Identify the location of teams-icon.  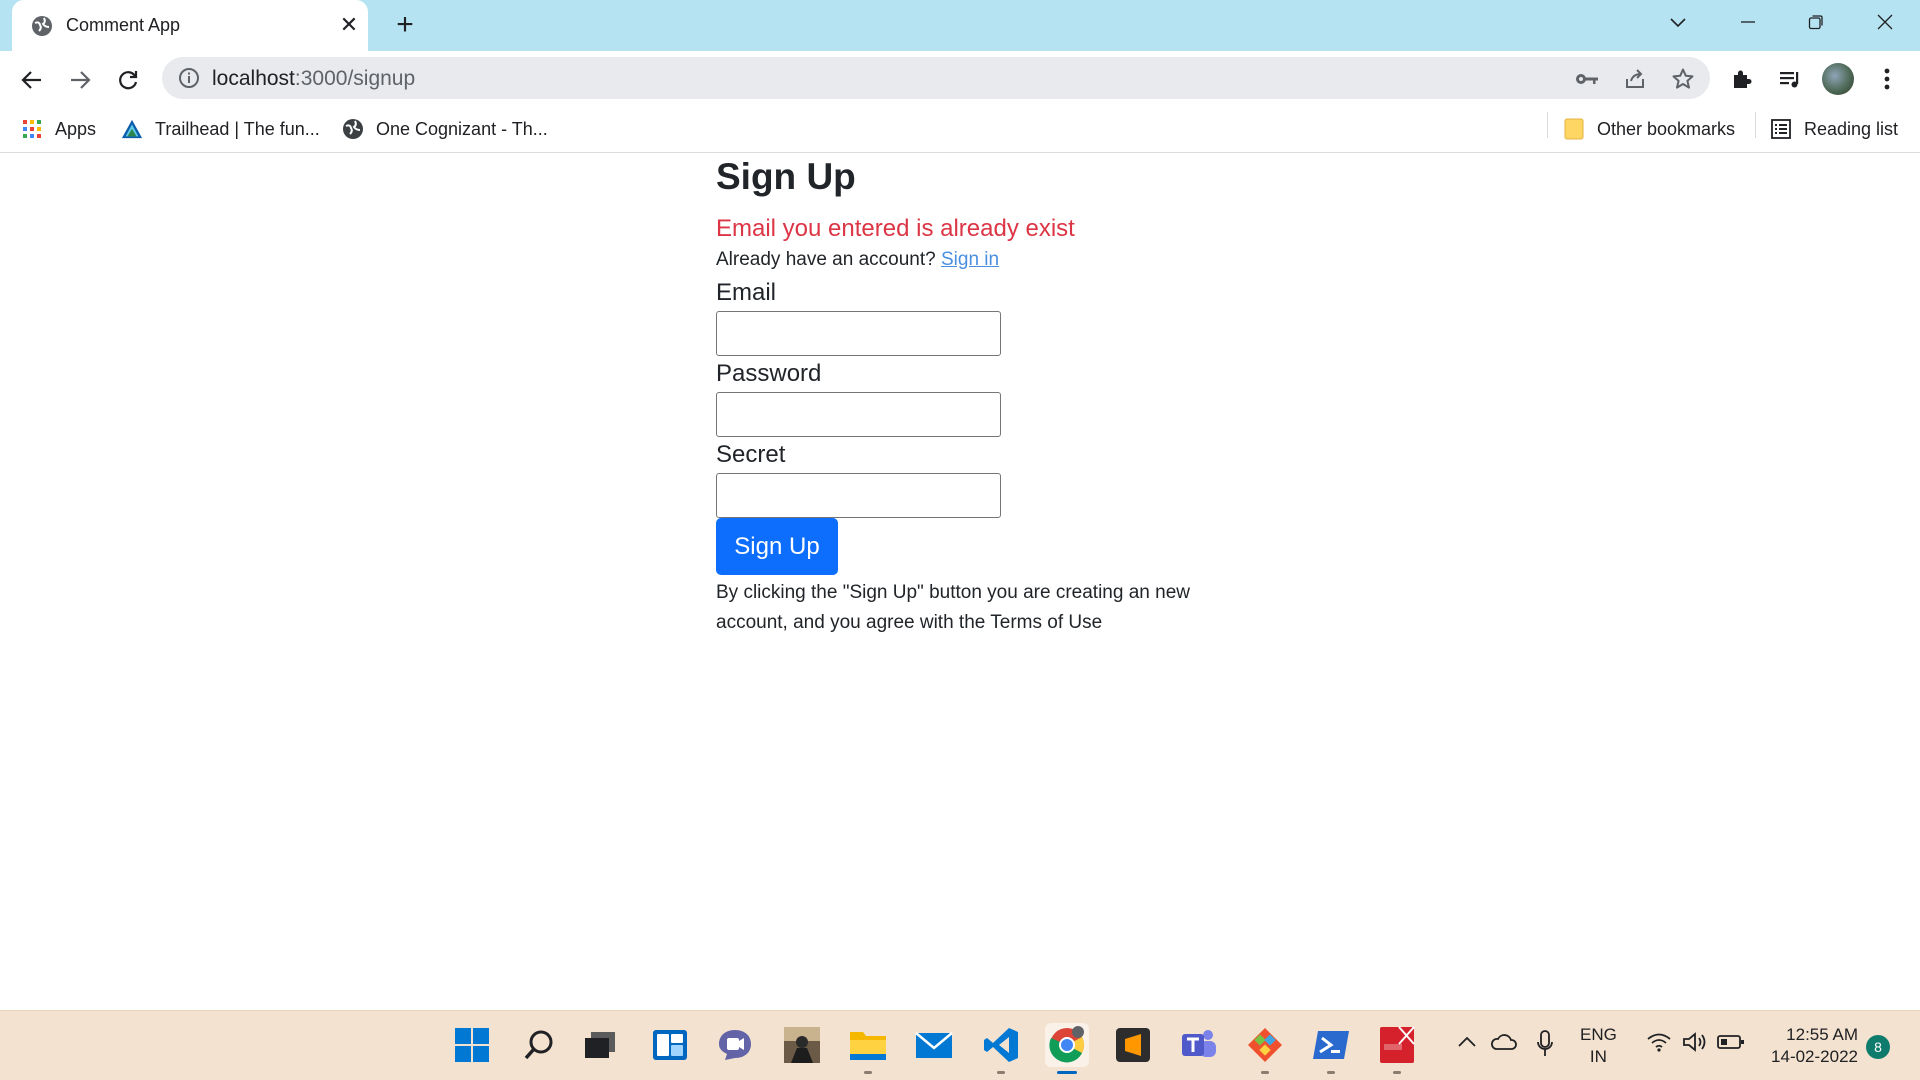
(1199, 1045).